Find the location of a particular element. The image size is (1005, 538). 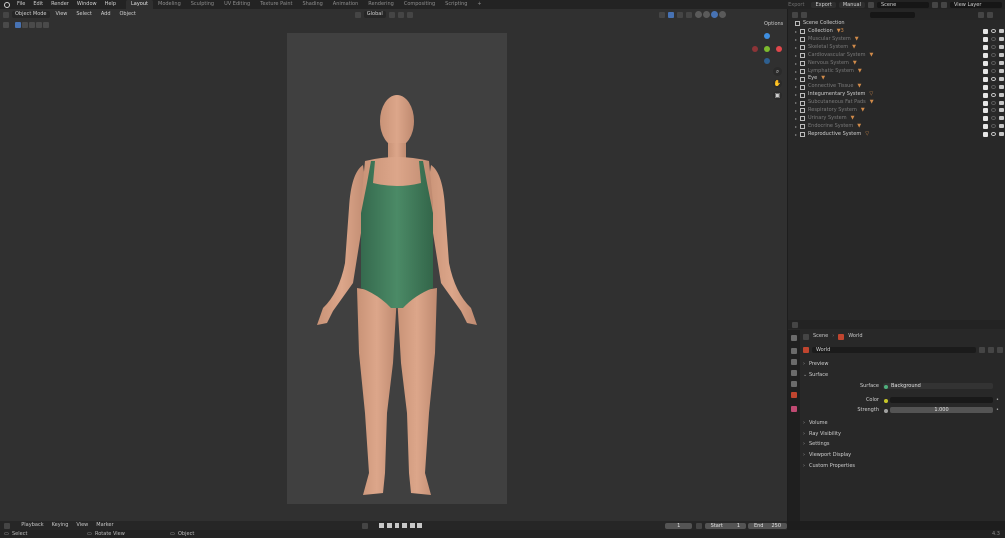

menu-file: File is located at coordinates (21, 4).